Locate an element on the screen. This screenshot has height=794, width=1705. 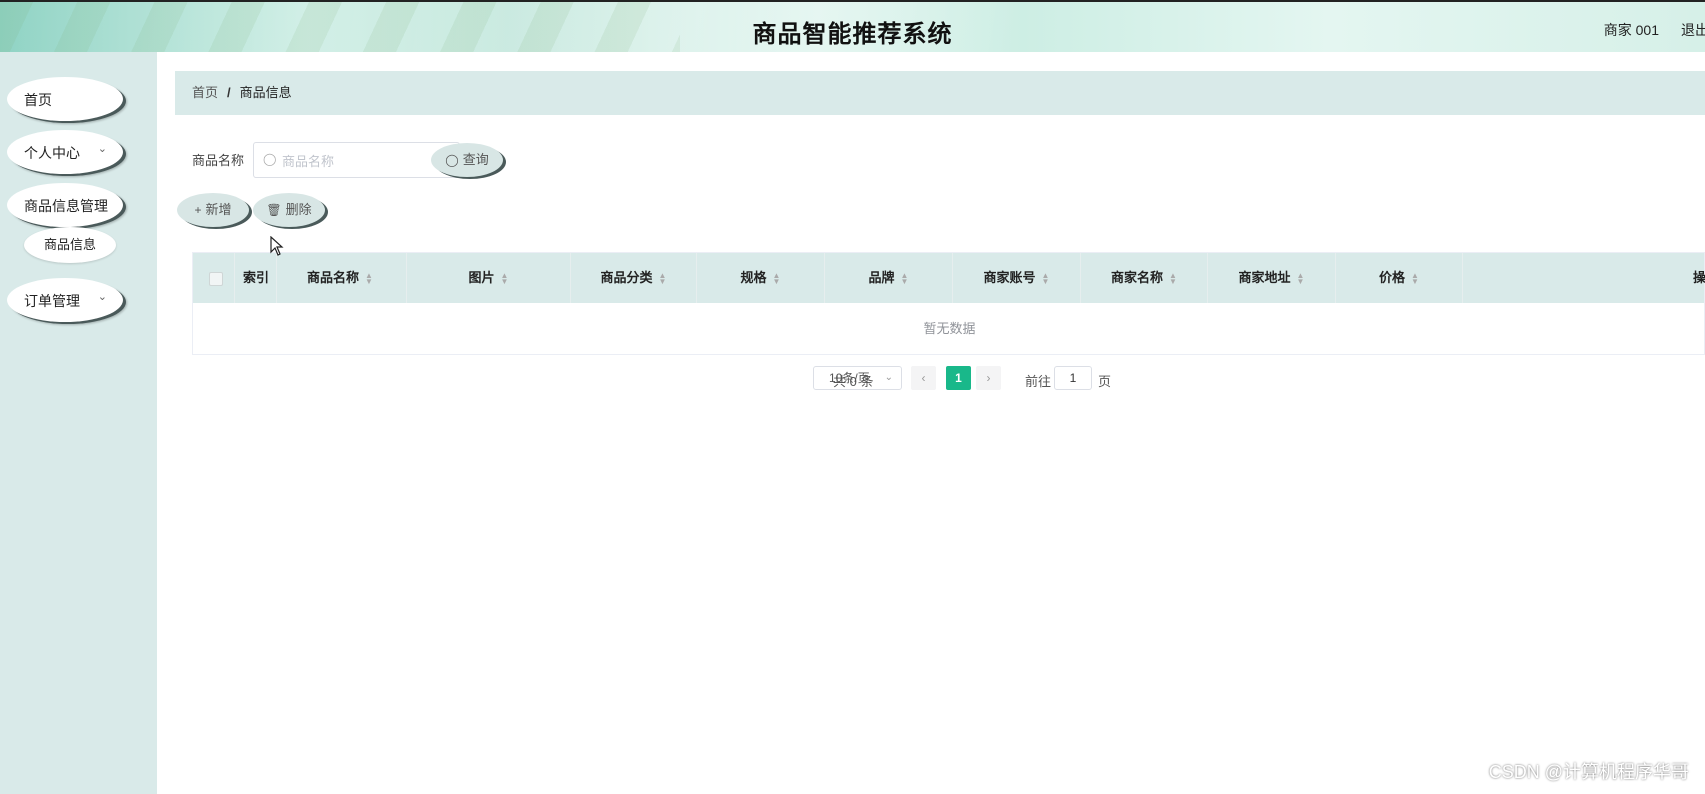
select-all-checkbox is located at coordinates (216, 279).